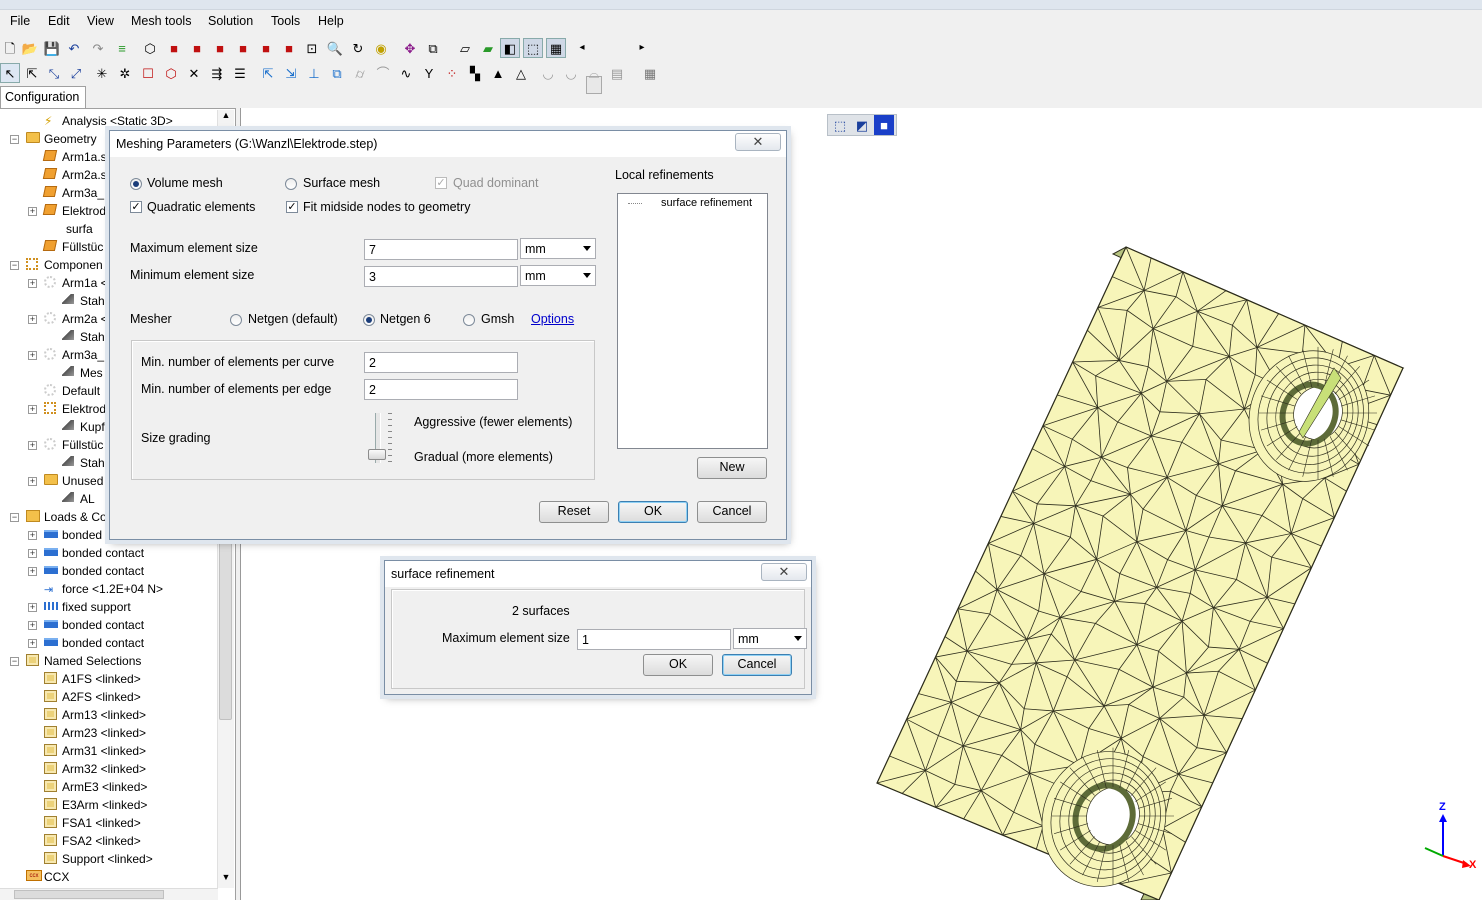  I want to click on local-refinements-list: surface refinement, so click(692, 321).